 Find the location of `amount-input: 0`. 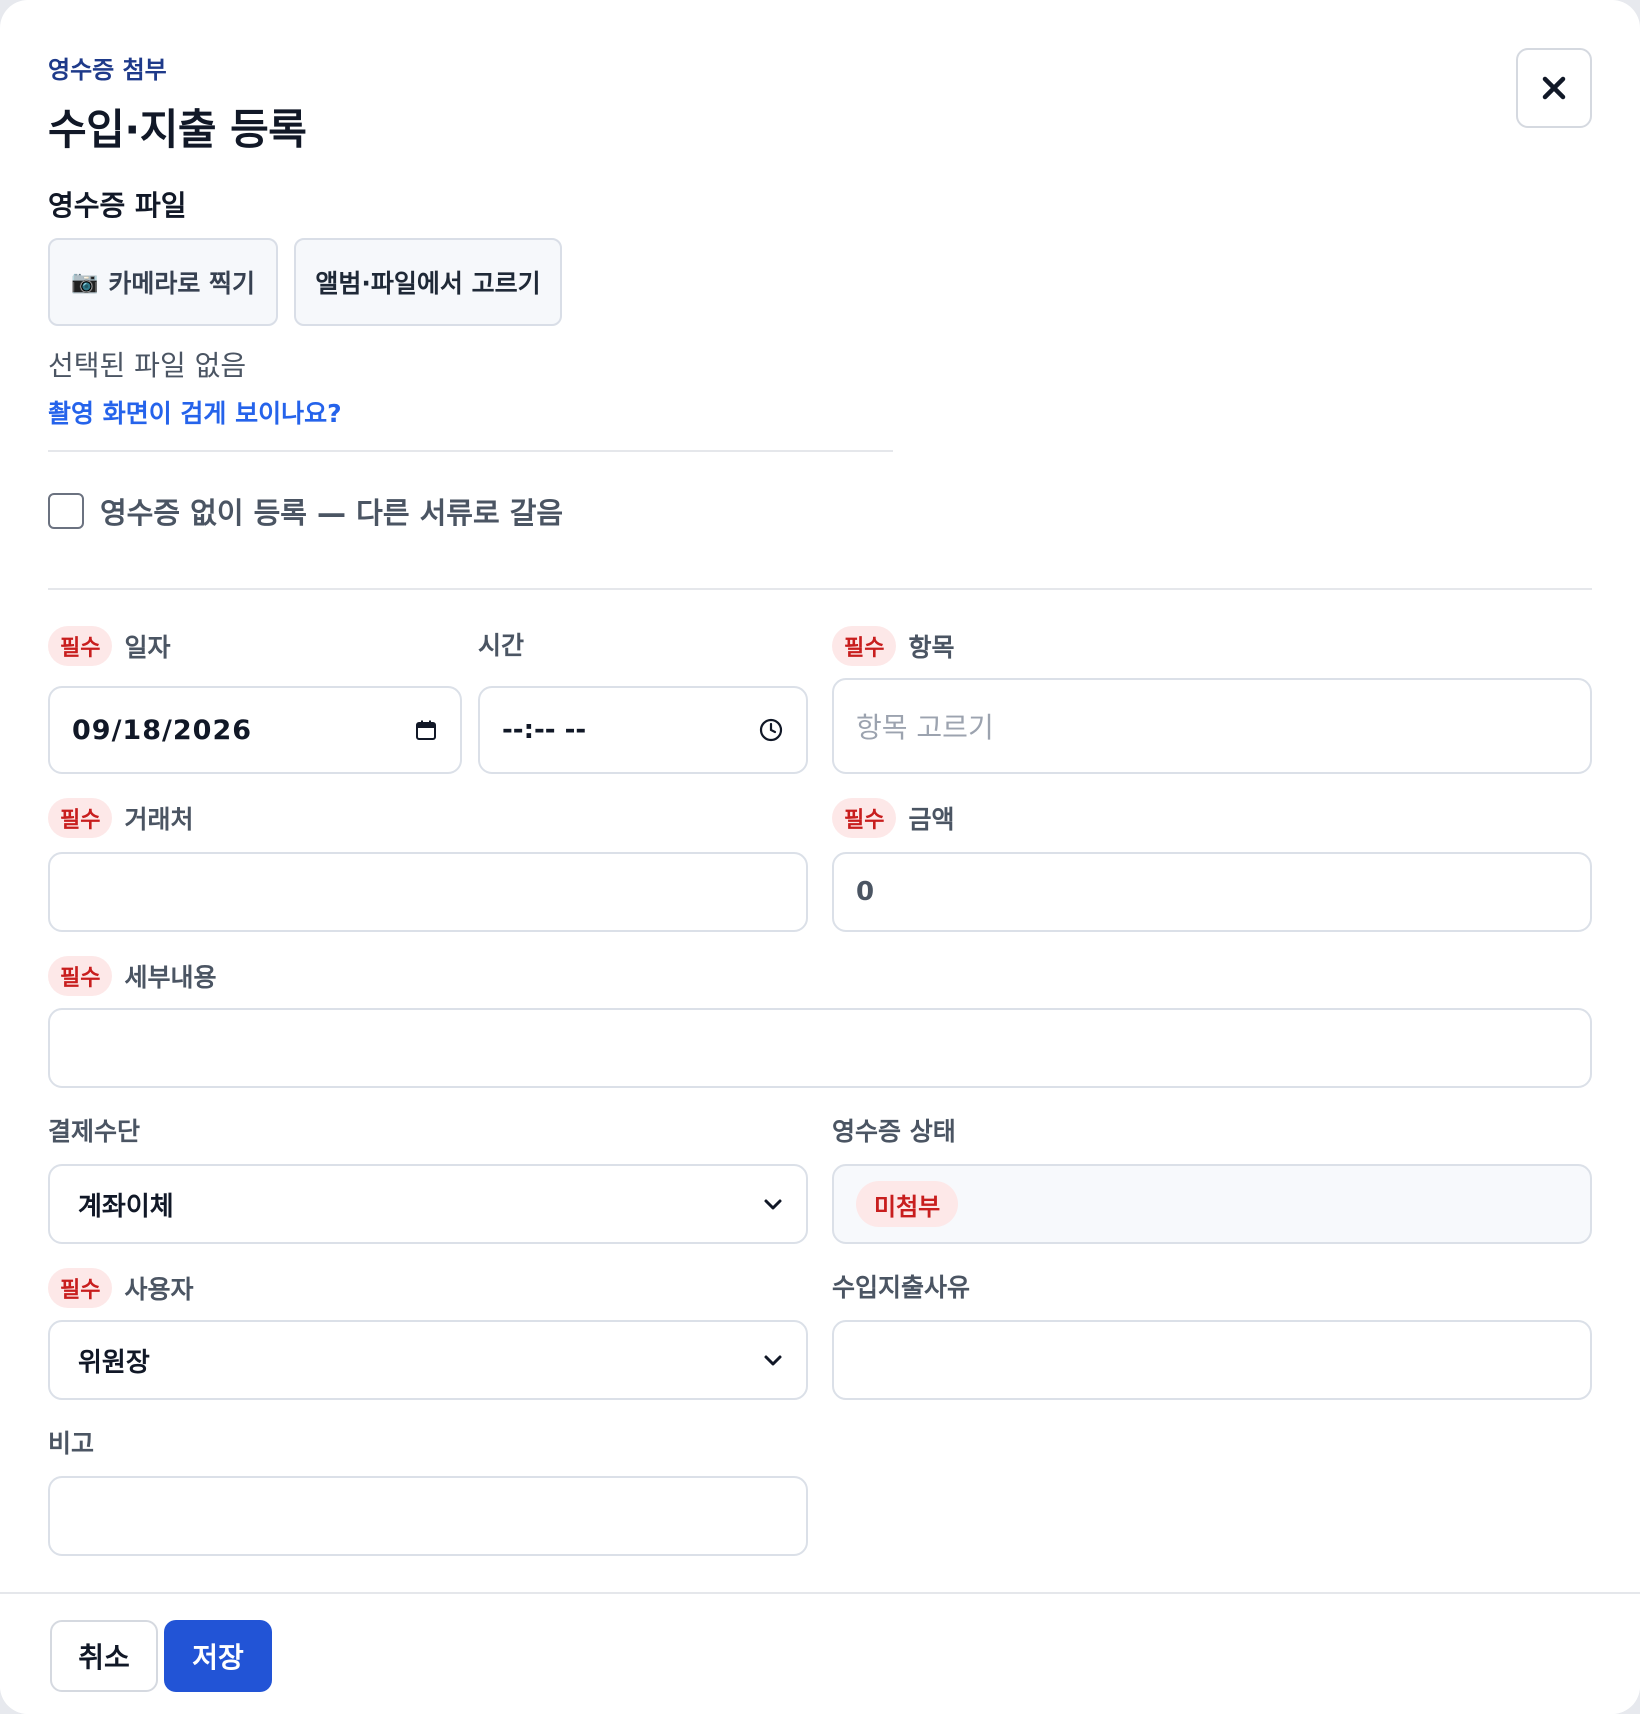

amount-input: 0 is located at coordinates (1212, 892).